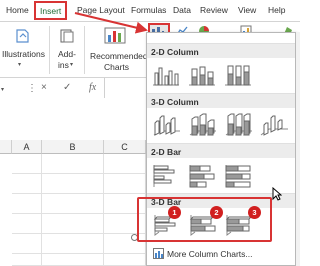 The image size is (320, 266). What do you see at coordinates (115, 35) in the screenshot?
I see `recommended-charts-icon` at bounding box center [115, 35].